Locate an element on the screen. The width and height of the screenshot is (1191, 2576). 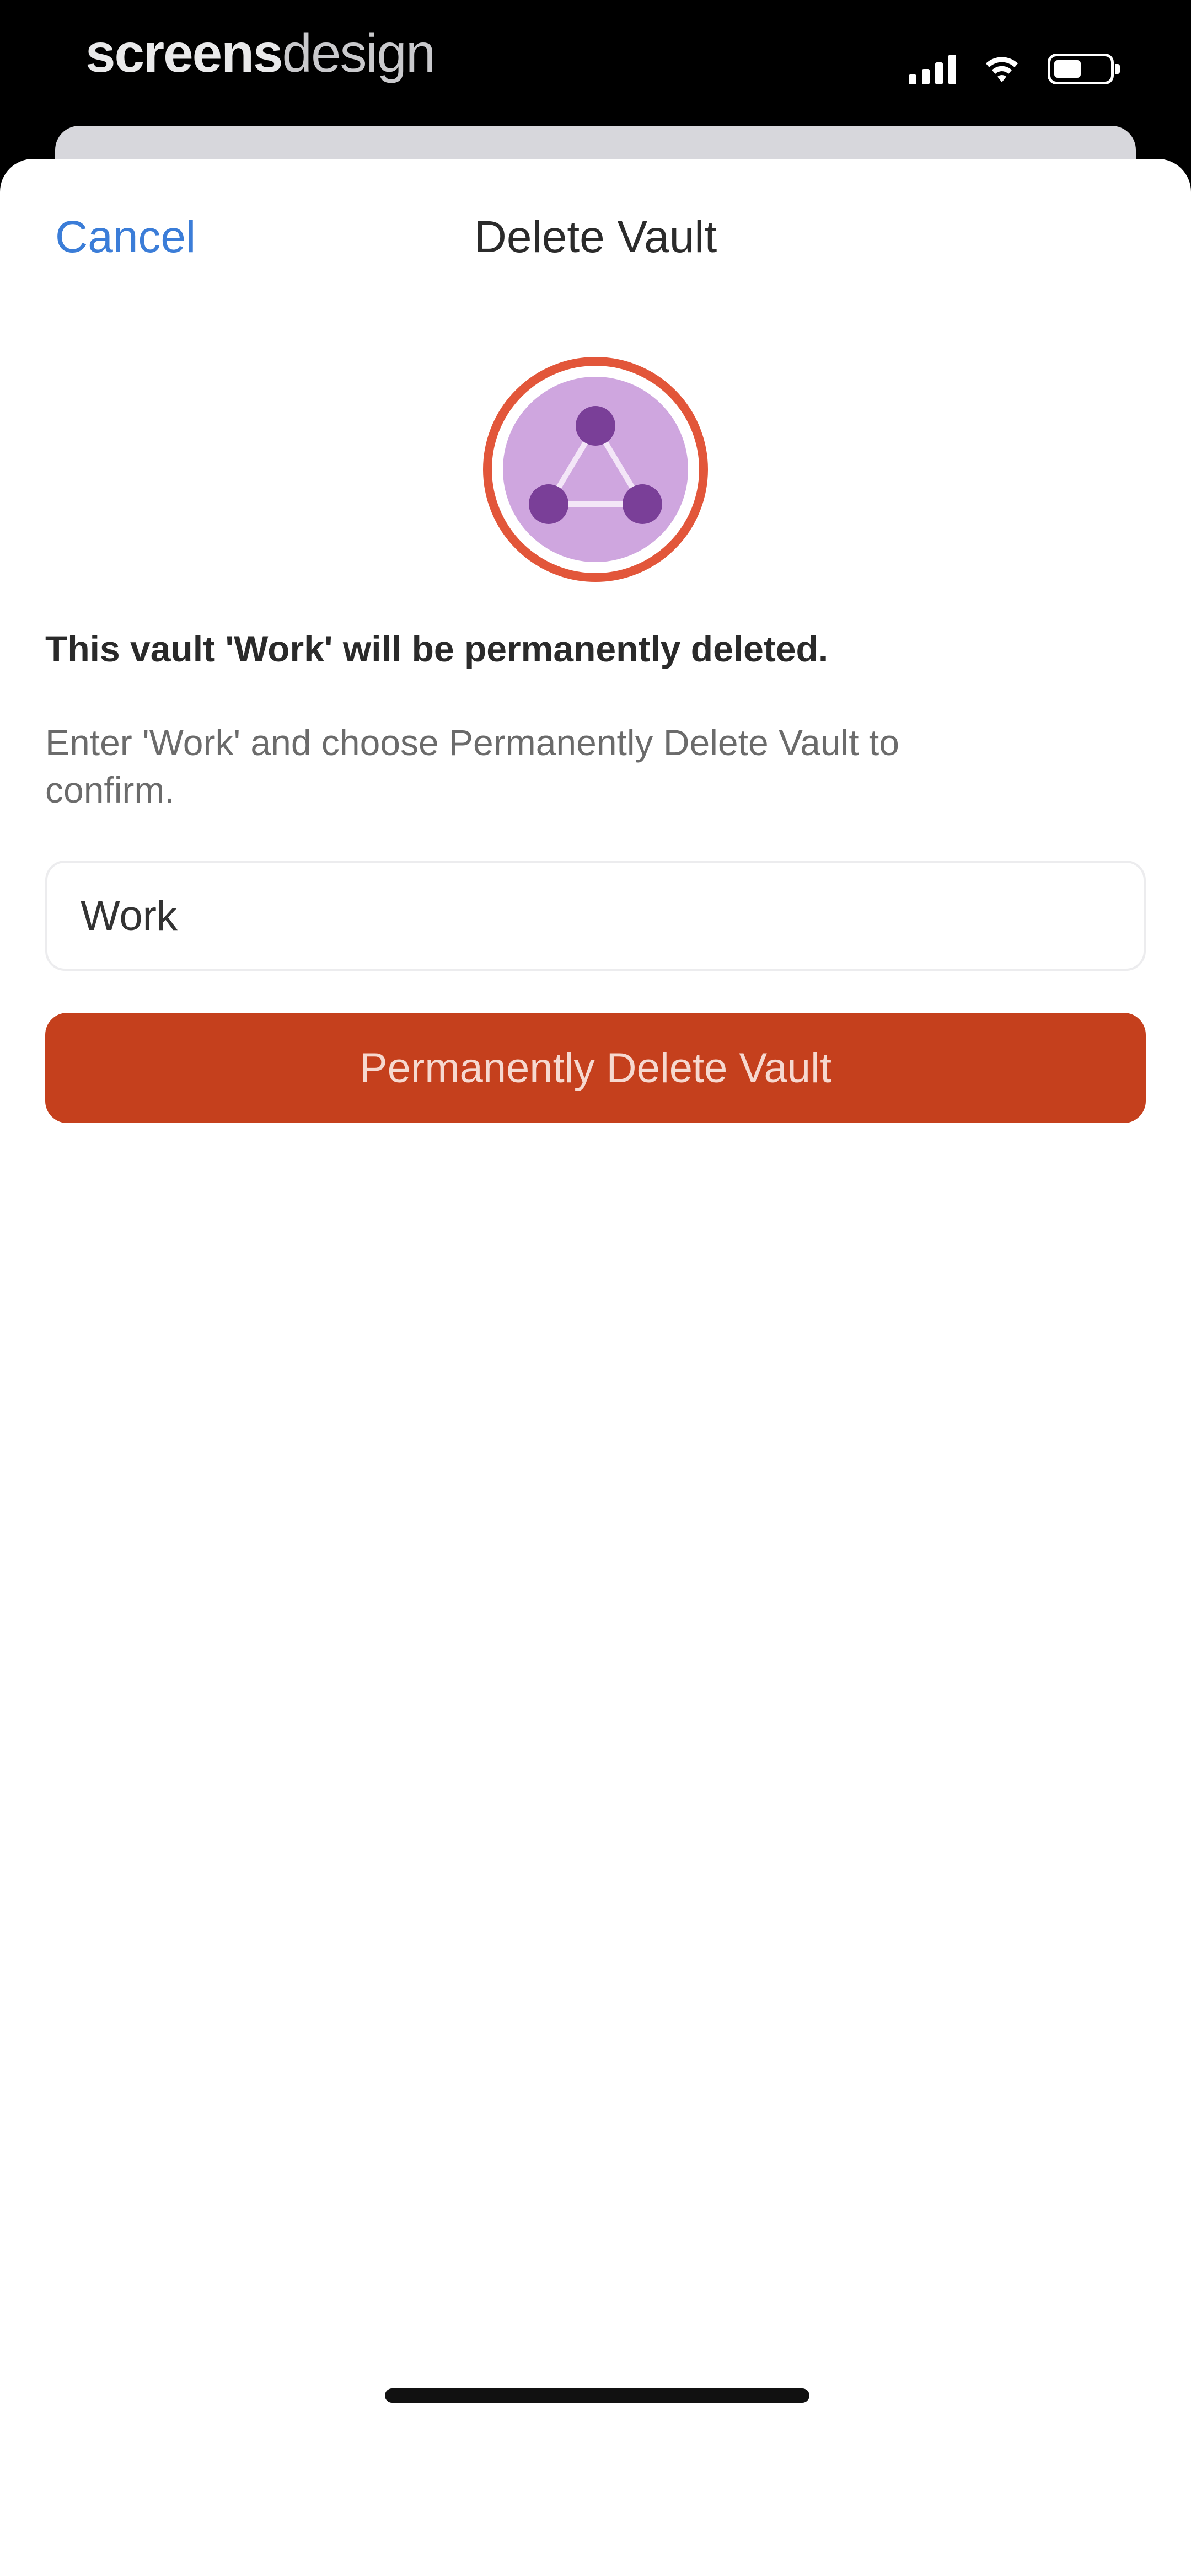
vault-network-icon is located at coordinates (595, 469).